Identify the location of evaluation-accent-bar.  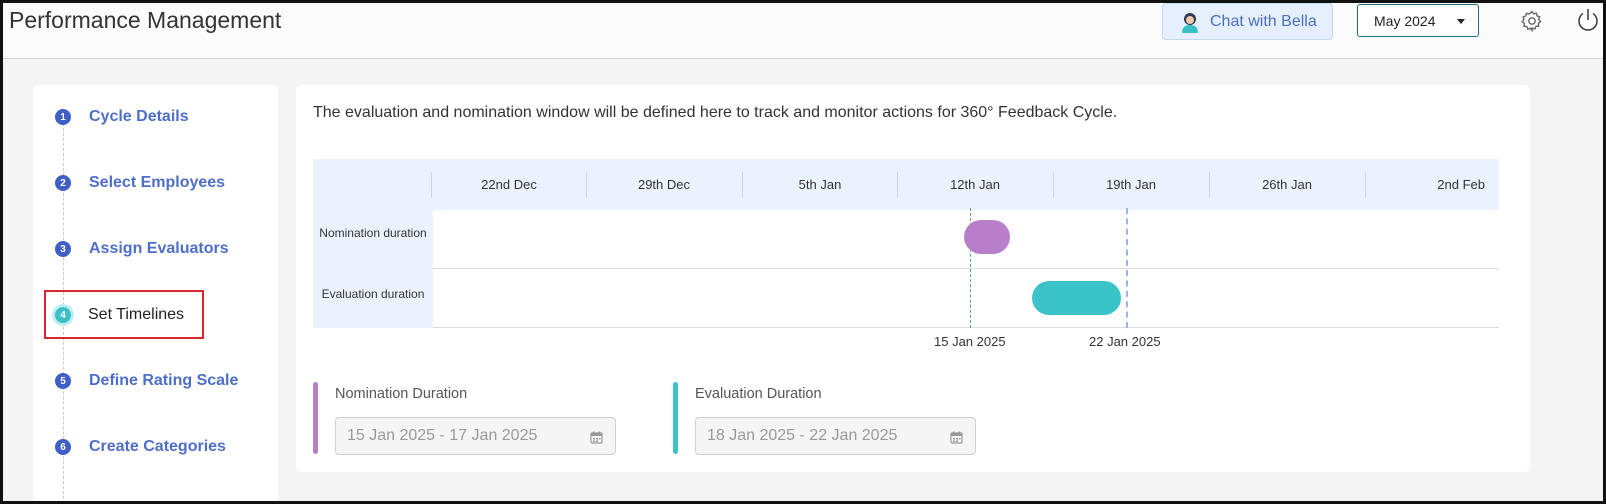
(675, 418).